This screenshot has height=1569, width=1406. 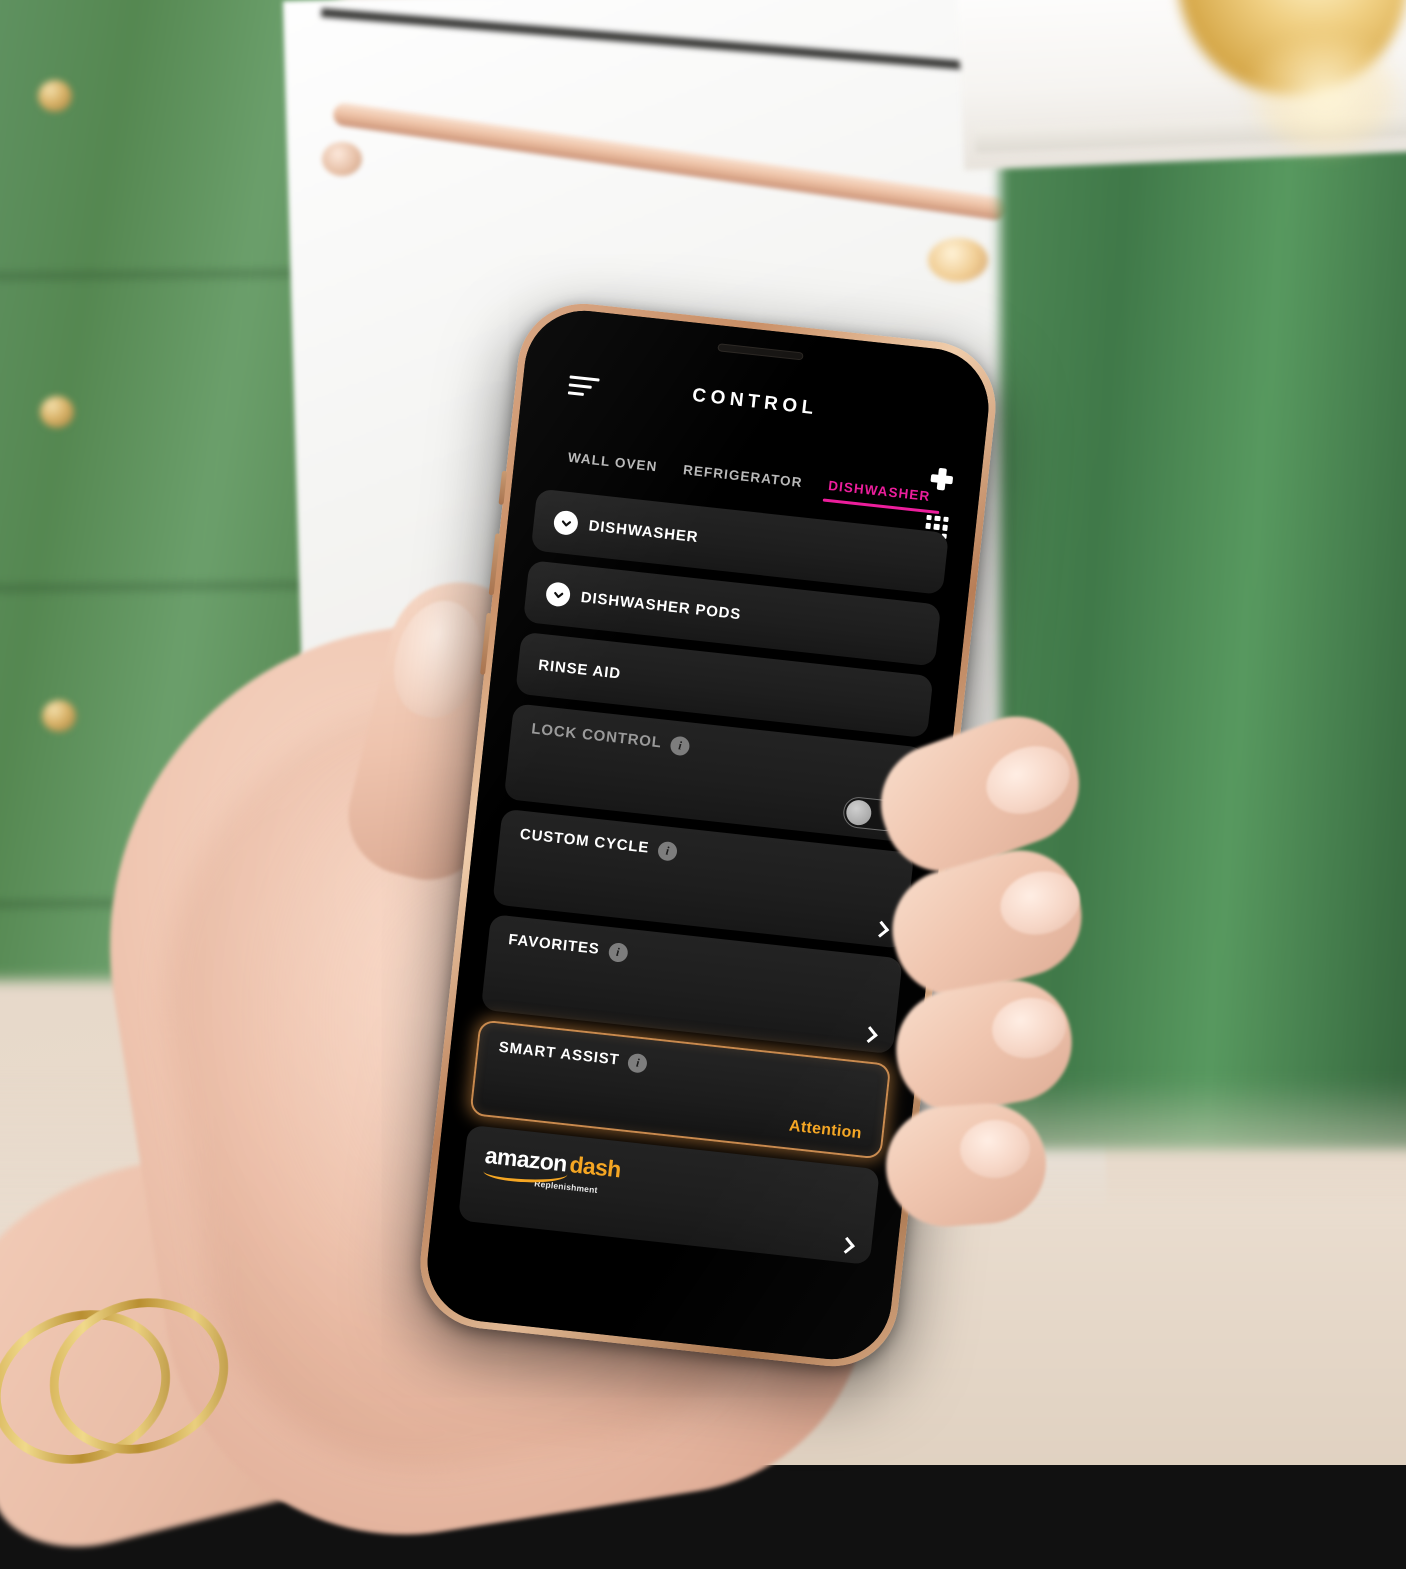 I want to click on list-item-label: CUSTOM CYCLE, so click(x=585, y=841).